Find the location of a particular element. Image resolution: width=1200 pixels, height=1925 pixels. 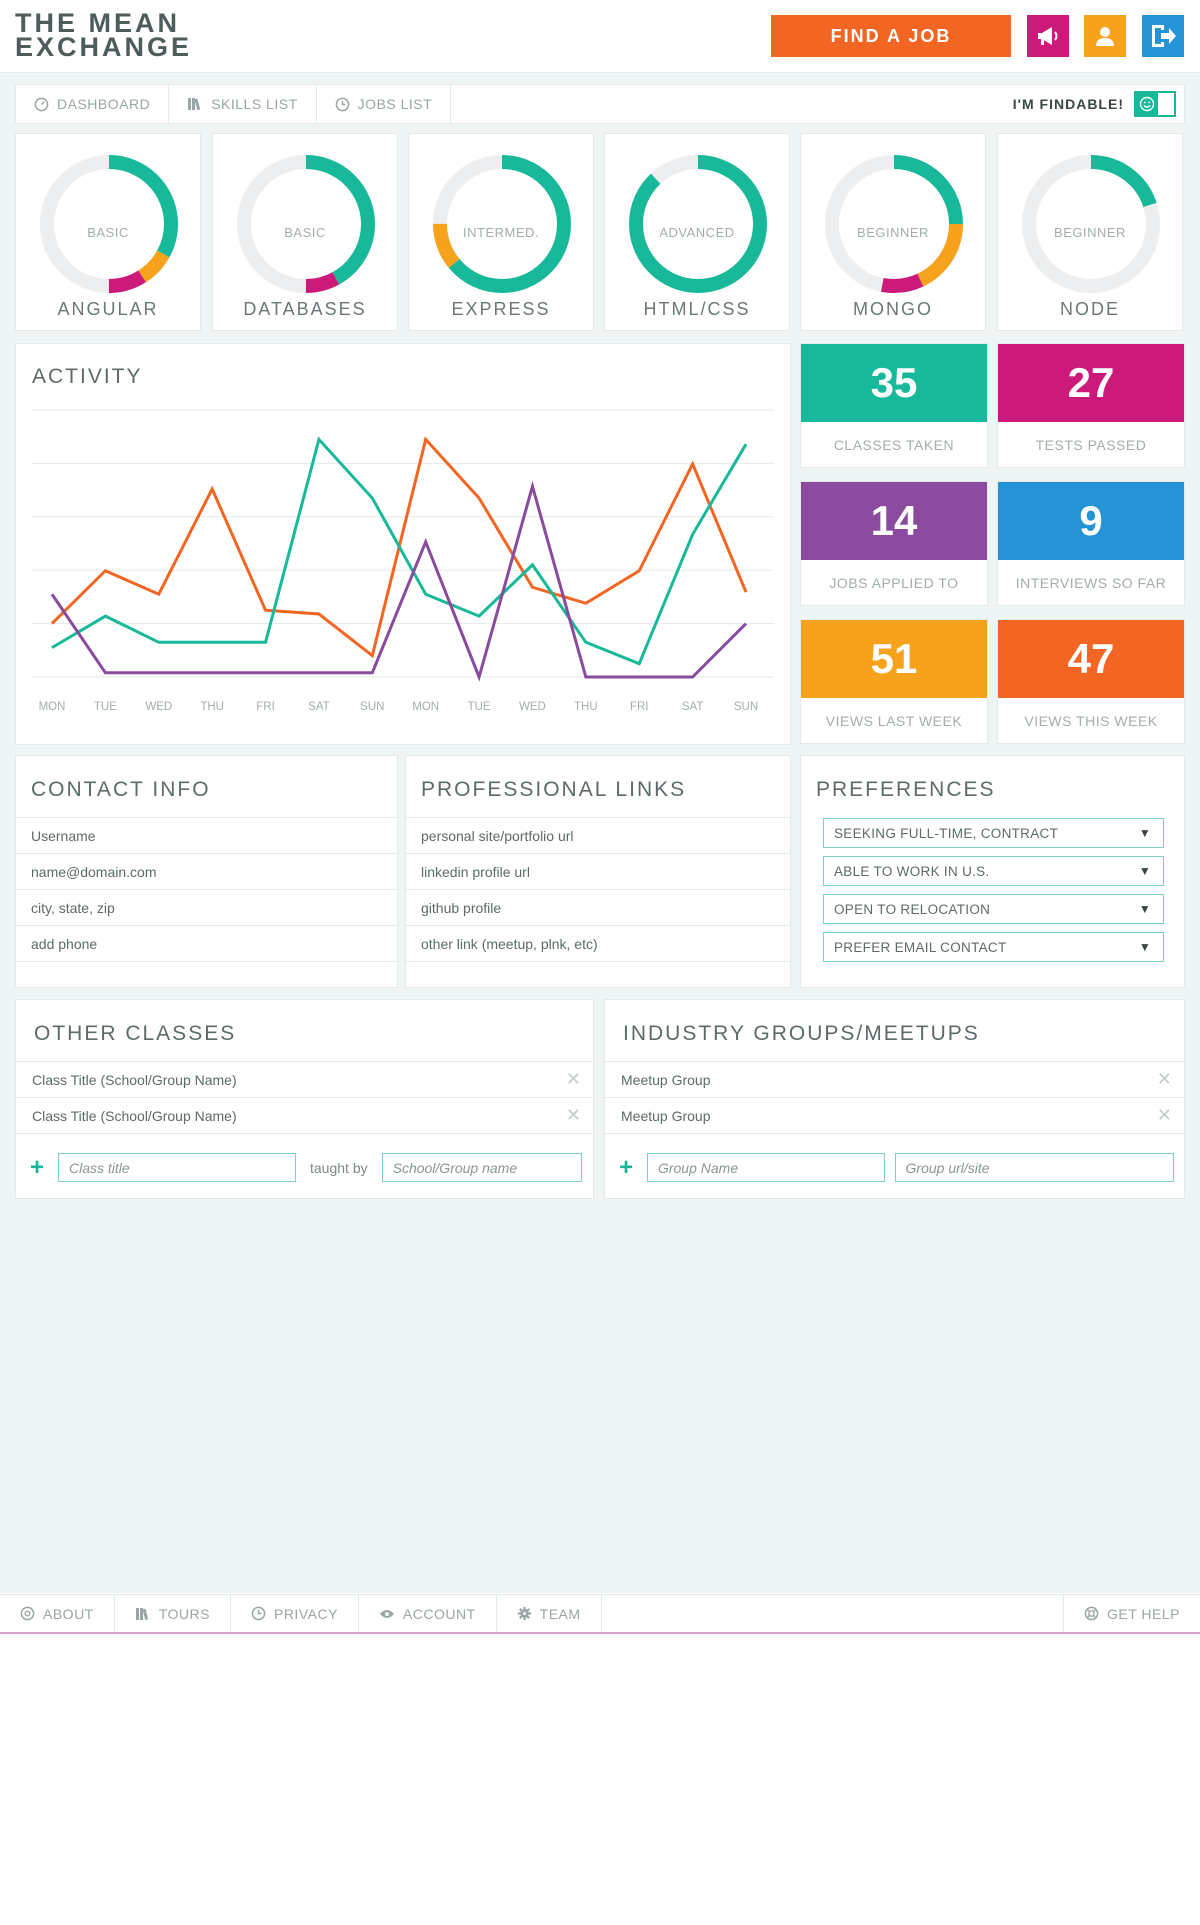

other-link-field: other link (meetup, plnk, etc) is located at coordinates (598, 944).